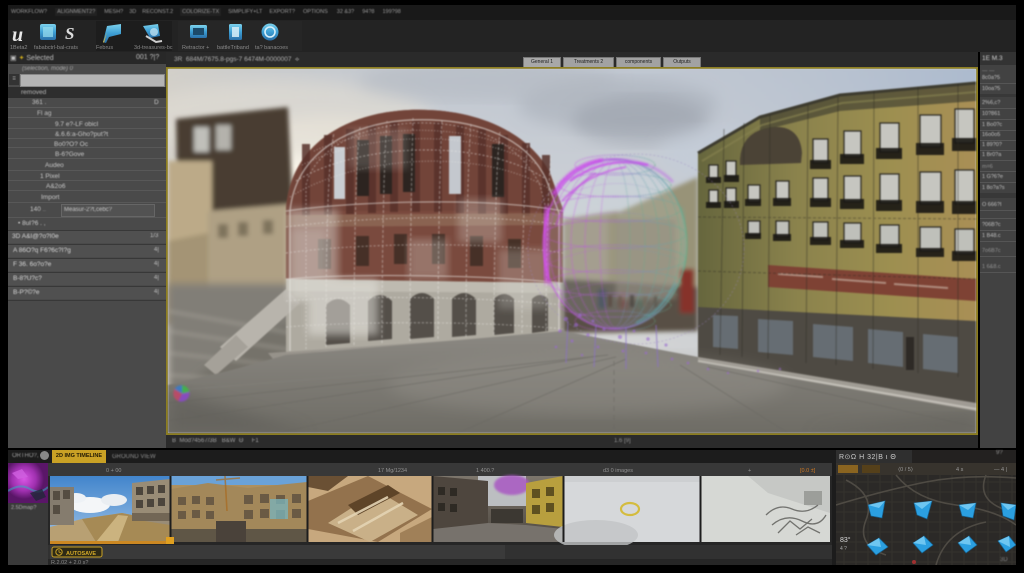 Image resolution: width=1024 pixels, height=573 pixels. What do you see at coordinates (233, 48) in the screenshot?
I see `svg-text: battleTriband` at bounding box center [233, 48].